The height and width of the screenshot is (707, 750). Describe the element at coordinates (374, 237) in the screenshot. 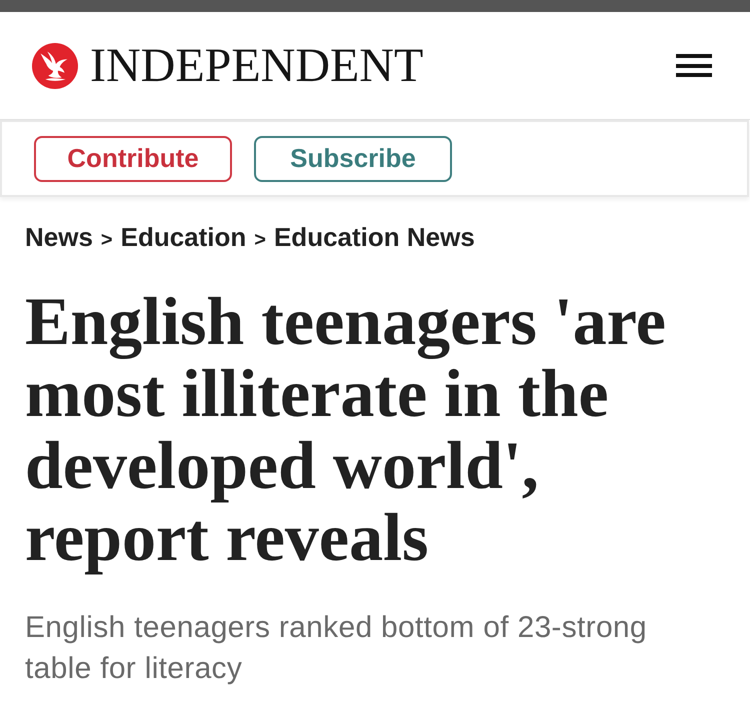

I see `breadcrumb-link: Education News` at that location.